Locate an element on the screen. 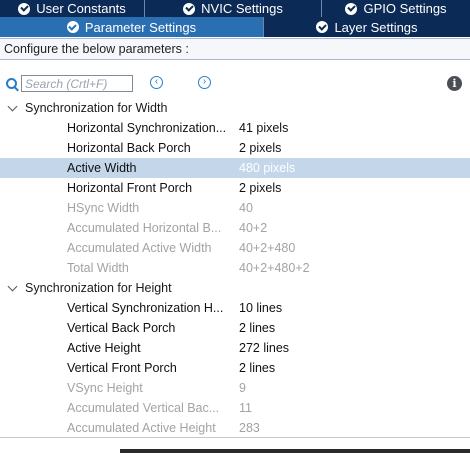 The image size is (470, 453). group-header-height: Synchronization for Height is located at coordinates (235, 288).